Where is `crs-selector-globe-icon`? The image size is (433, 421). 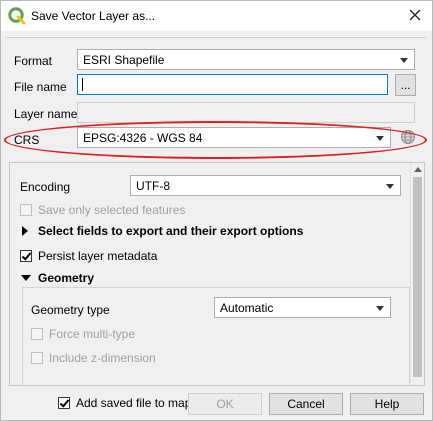 crs-selector-globe-icon is located at coordinates (408, 137).